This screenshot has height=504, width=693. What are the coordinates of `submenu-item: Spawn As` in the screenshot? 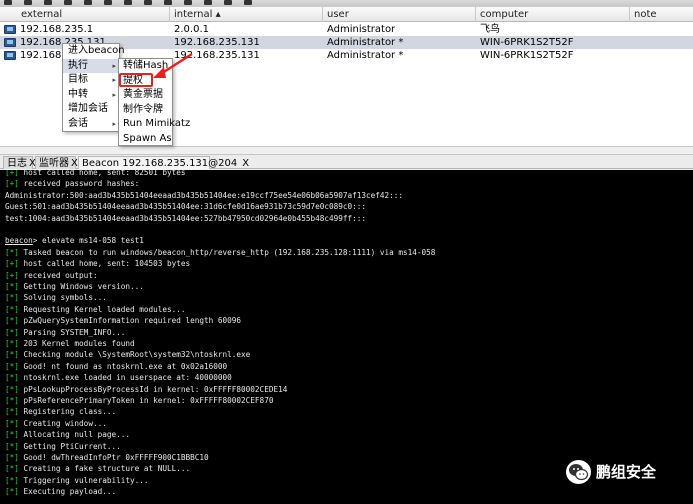 It's located at (145, 139).